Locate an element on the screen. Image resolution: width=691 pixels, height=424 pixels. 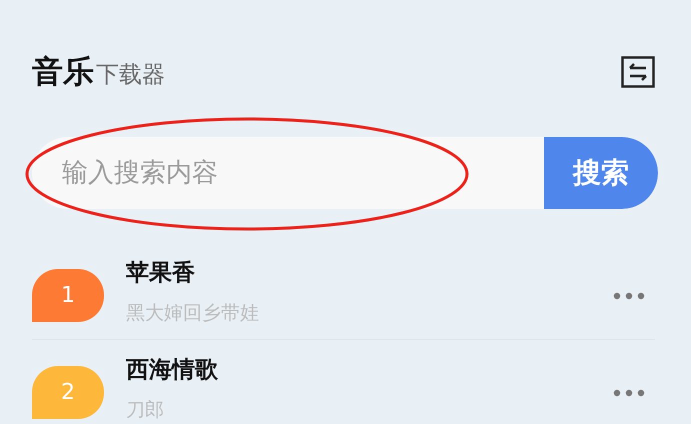
song-artist: 刀郎 is located at coordinates (145, 410).